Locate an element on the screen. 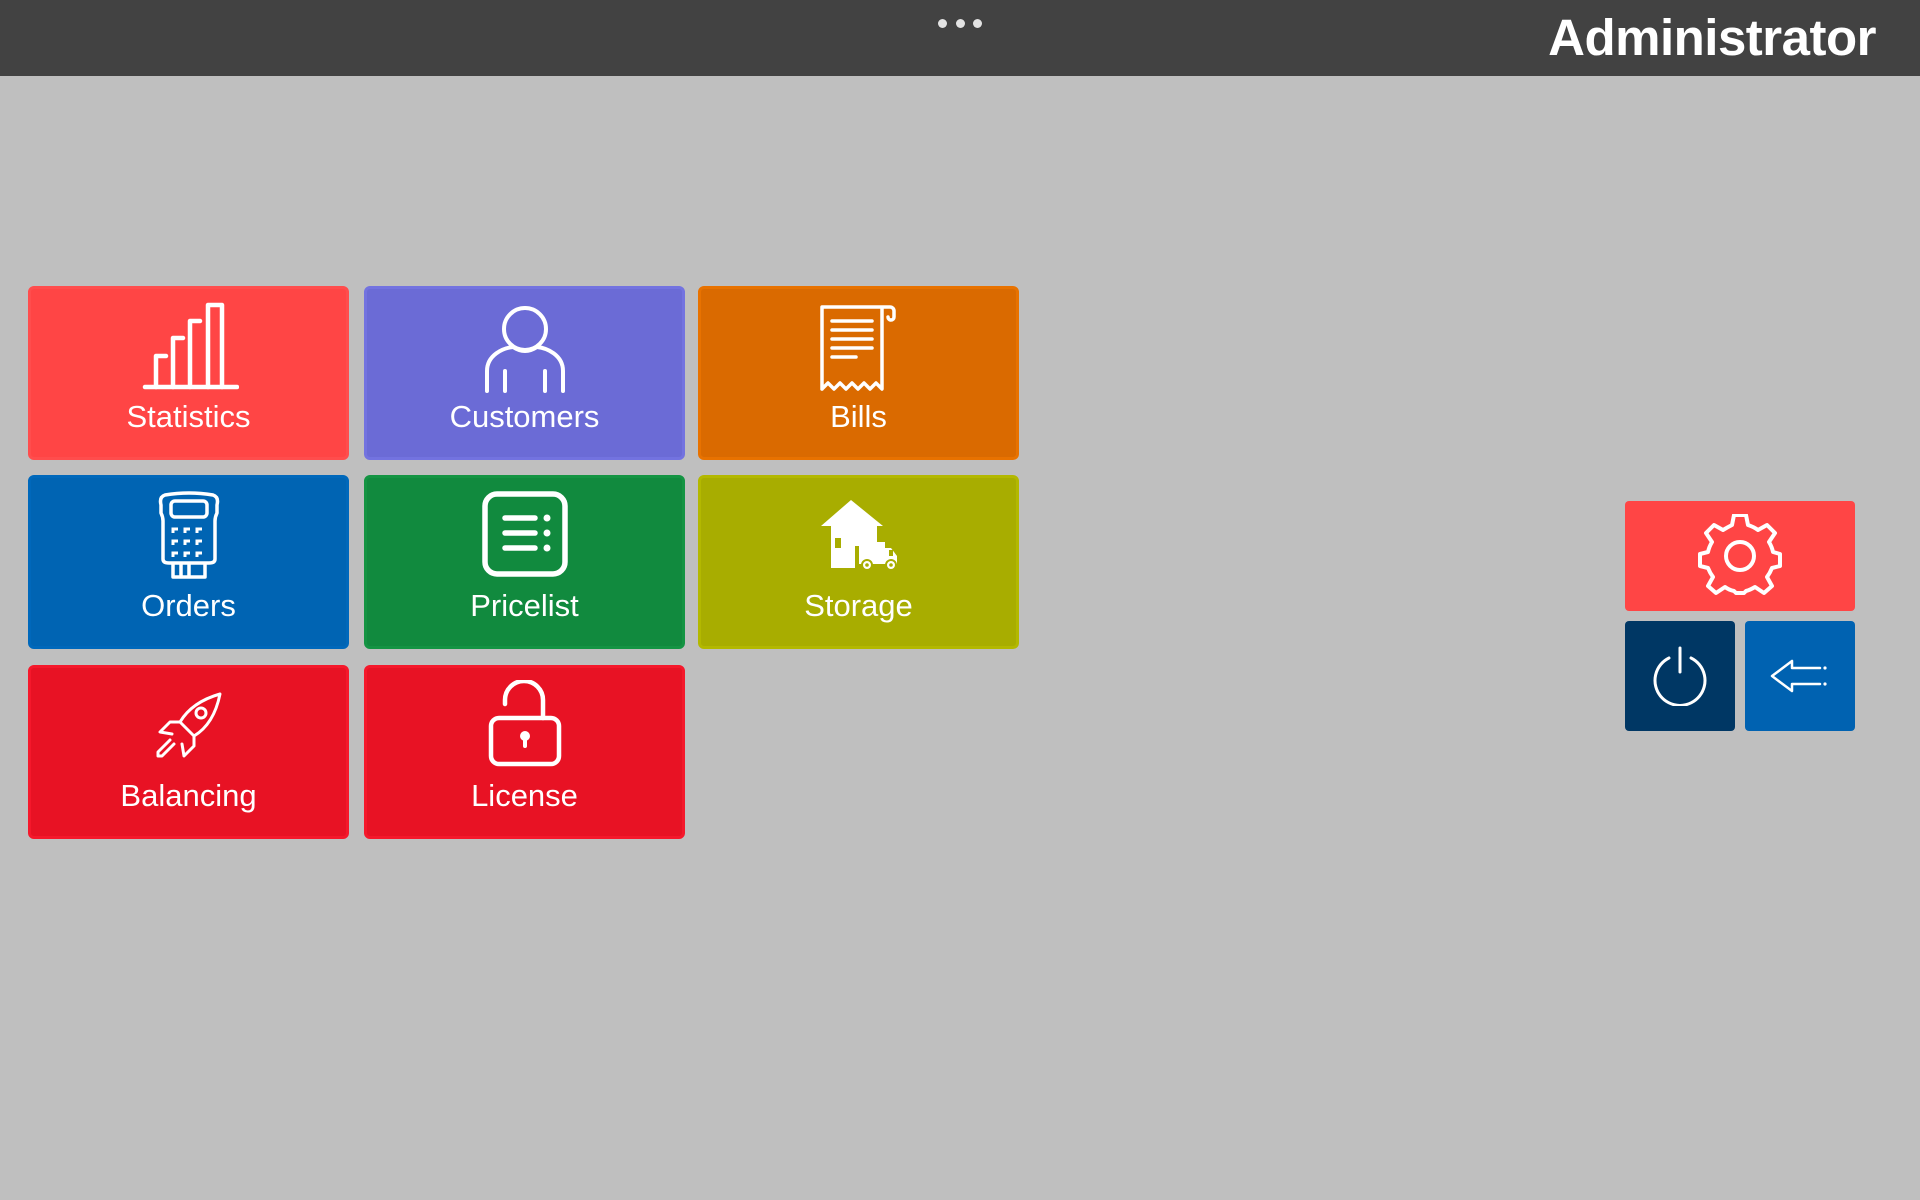 The image size is (1920, 1200). tile-label: Customers is located at coordinates (524, 416).